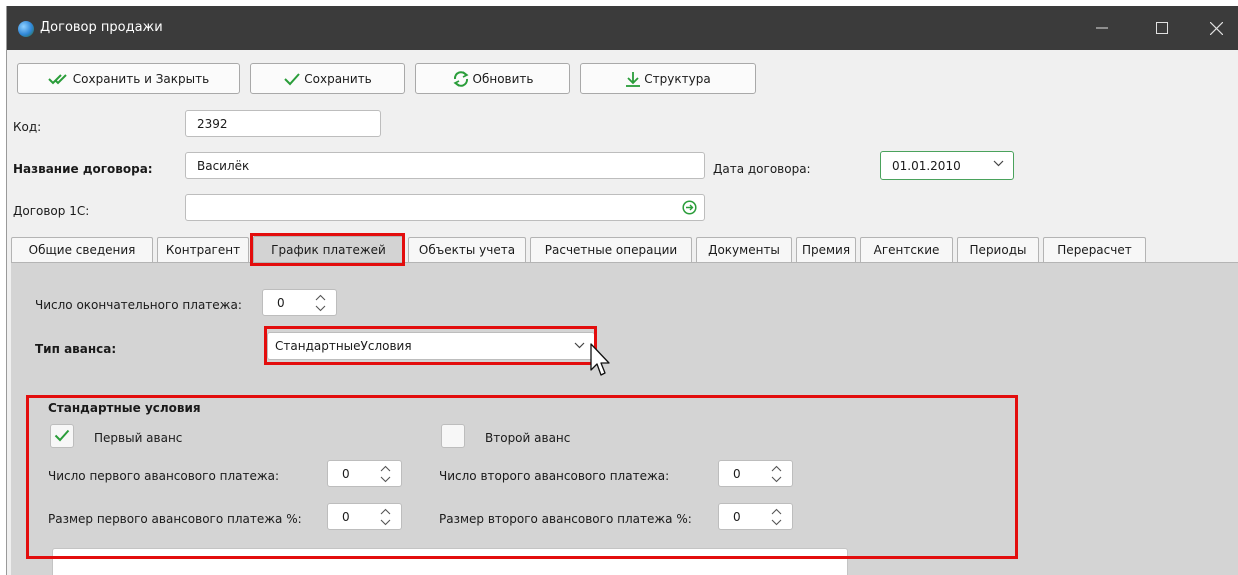  I want to click on tab-label: Общие сведения, so click(82, 250).